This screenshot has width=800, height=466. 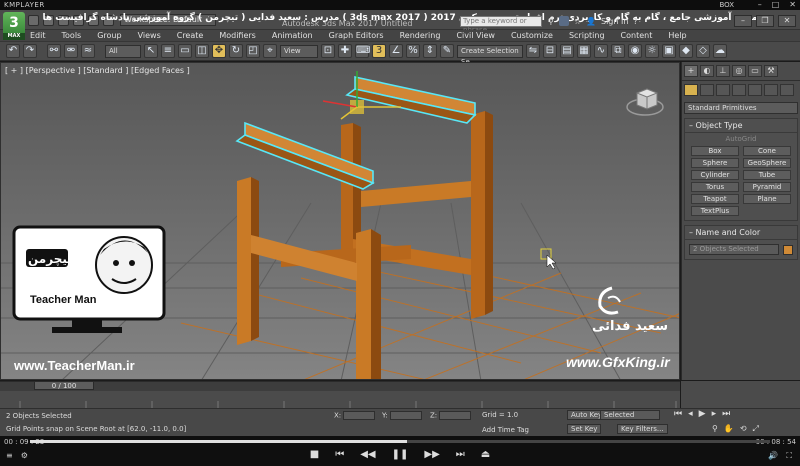 What do you see at coordinates (720, 51) in the screenshot?
I see `a360-render-icon: ☁` at bounding box center [720, 51].